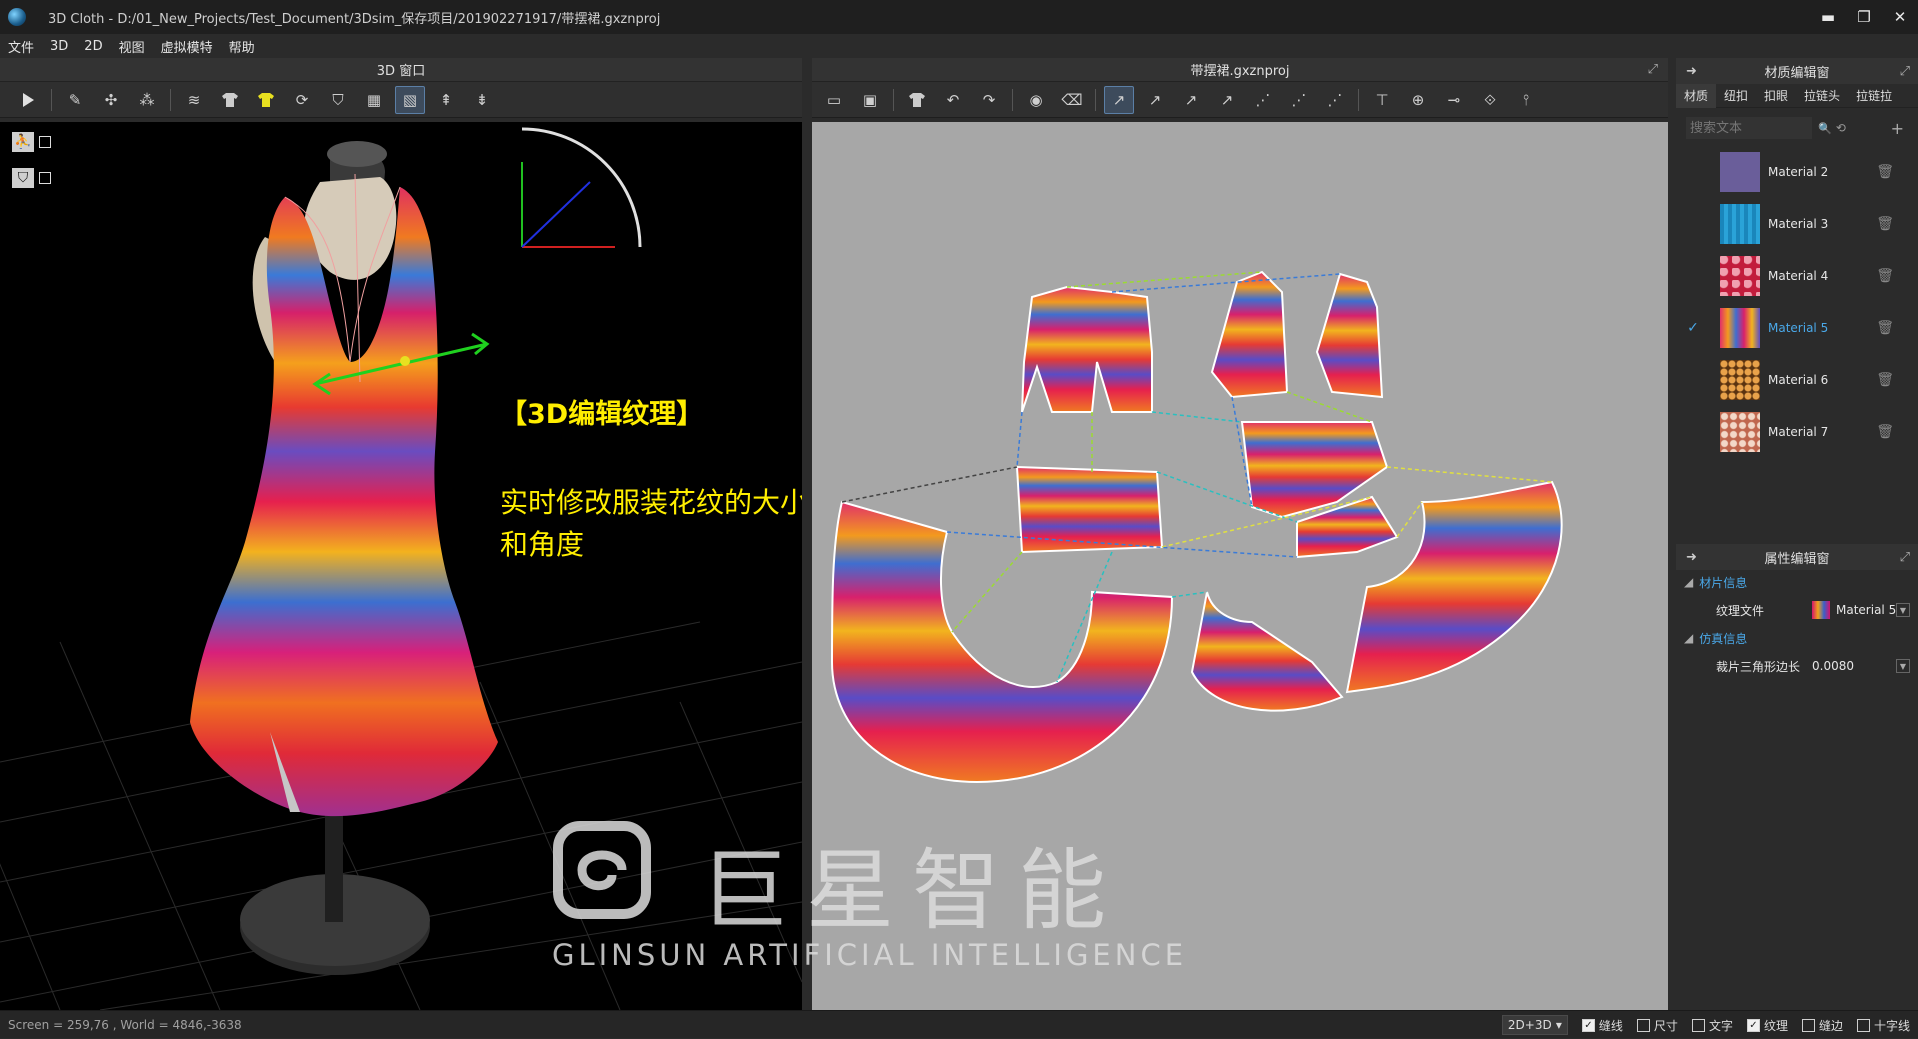  I want to click on list-item: Material 3 🗑, so click(1797, 224).